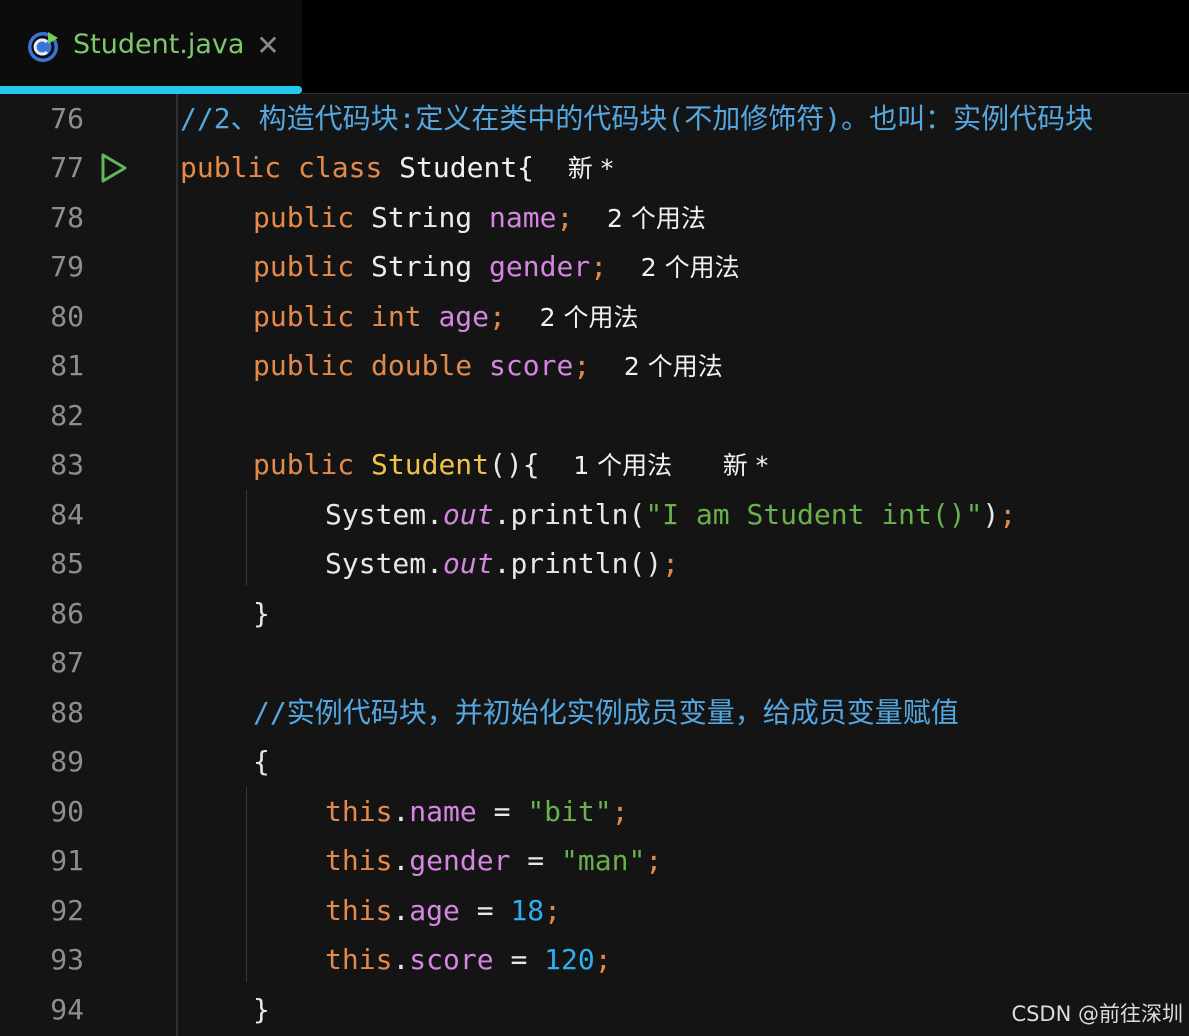  I want to click on code-line-85: System.out.println();, so click(502, 564).